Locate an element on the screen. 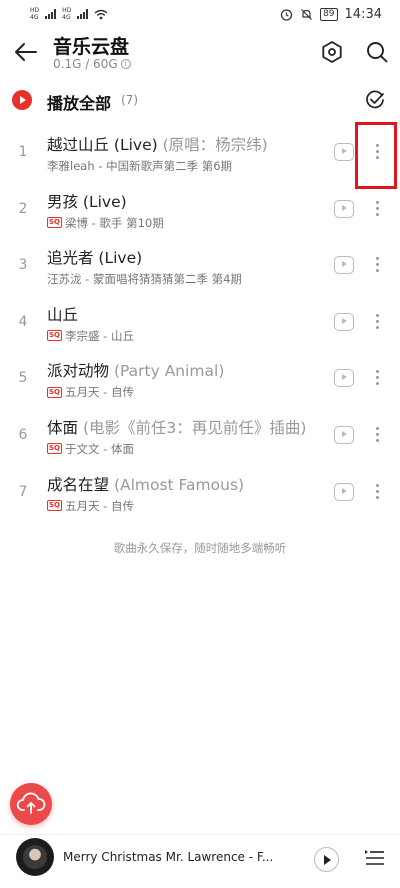  song-title: 成名在望 (Almost Famous) is located at coordinates (145, 484).